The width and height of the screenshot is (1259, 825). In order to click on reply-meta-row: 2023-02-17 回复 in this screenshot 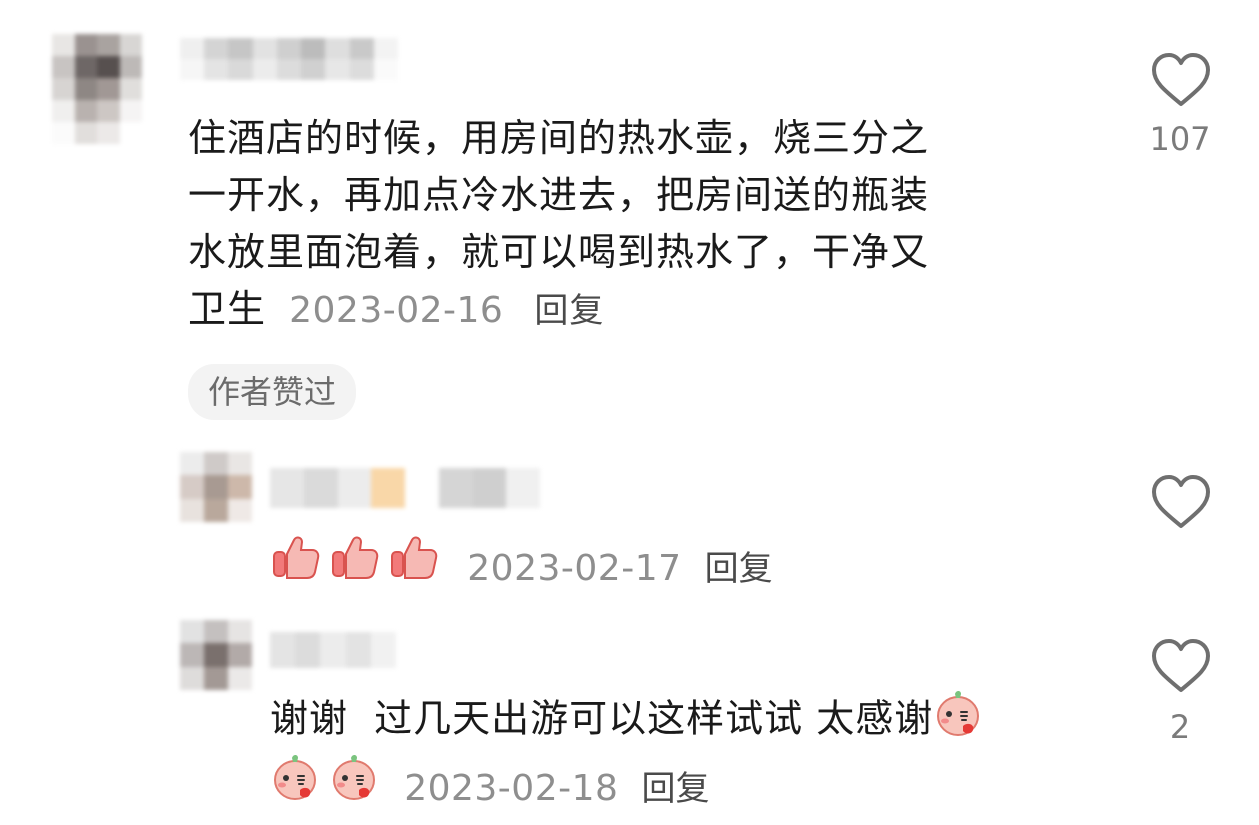, I will do `click(522, 562)`.